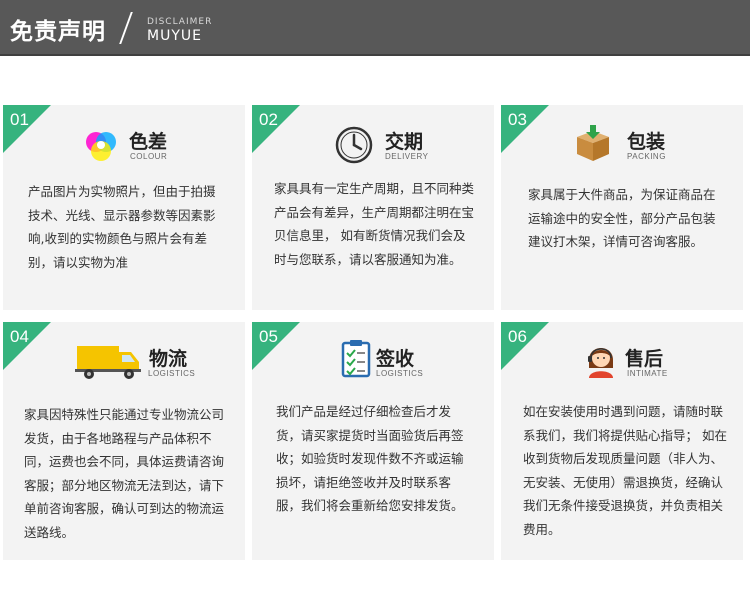 This screenshot has width=750, height=592. Describe the element at coordinates (126, 28) in the screenshot. I see `title-divider` at that location.